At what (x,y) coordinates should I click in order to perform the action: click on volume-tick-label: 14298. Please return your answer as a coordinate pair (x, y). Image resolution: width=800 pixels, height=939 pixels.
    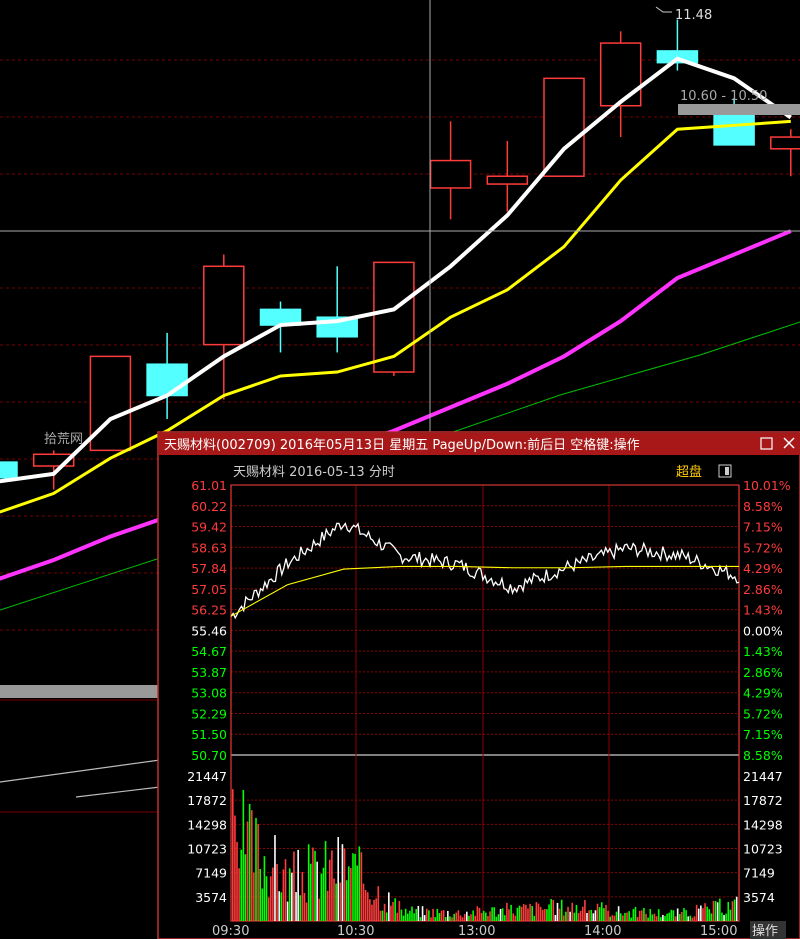
    Looking at the image, I should click on (207, 824).